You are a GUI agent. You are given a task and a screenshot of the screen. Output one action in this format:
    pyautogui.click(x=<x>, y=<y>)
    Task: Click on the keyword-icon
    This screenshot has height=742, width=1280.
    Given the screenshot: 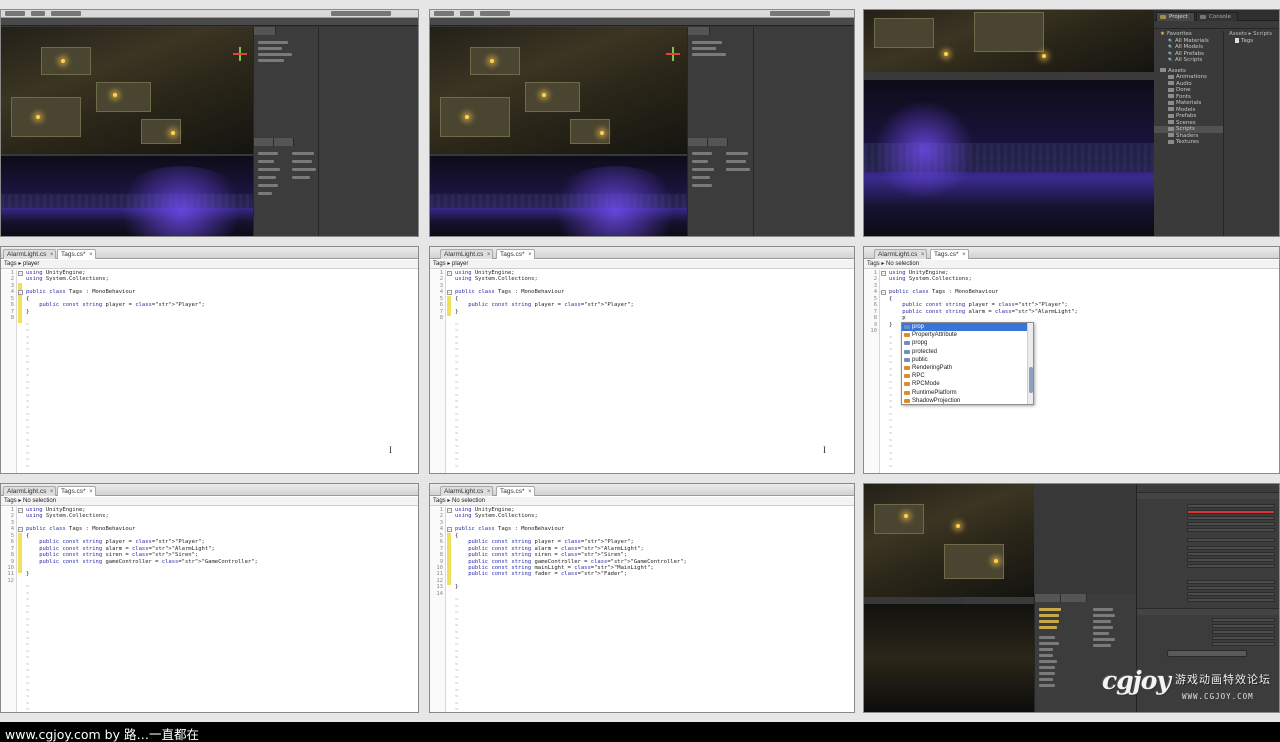 What is the action you would take?
    pyautogui.click(x=907, y=359)
    